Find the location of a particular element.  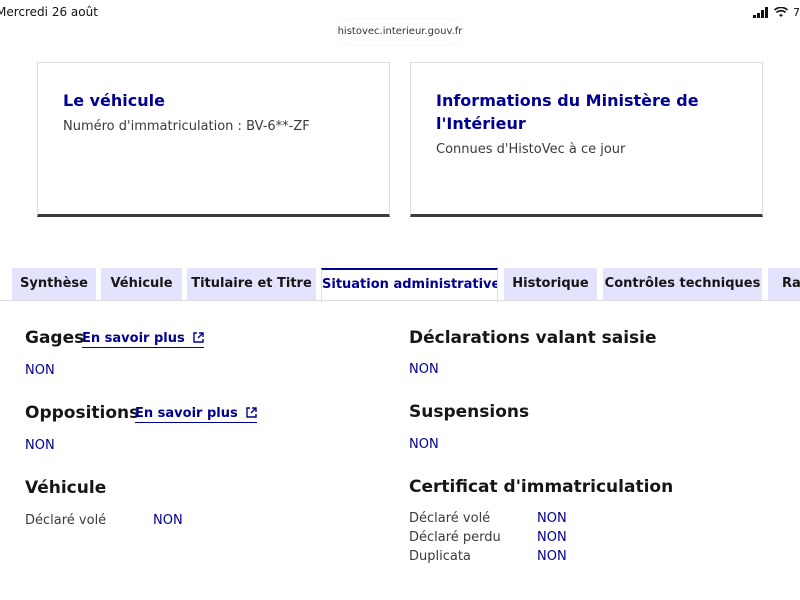

vehicule-vole-label: Déclaré volé is located at coordinates (66, 520).